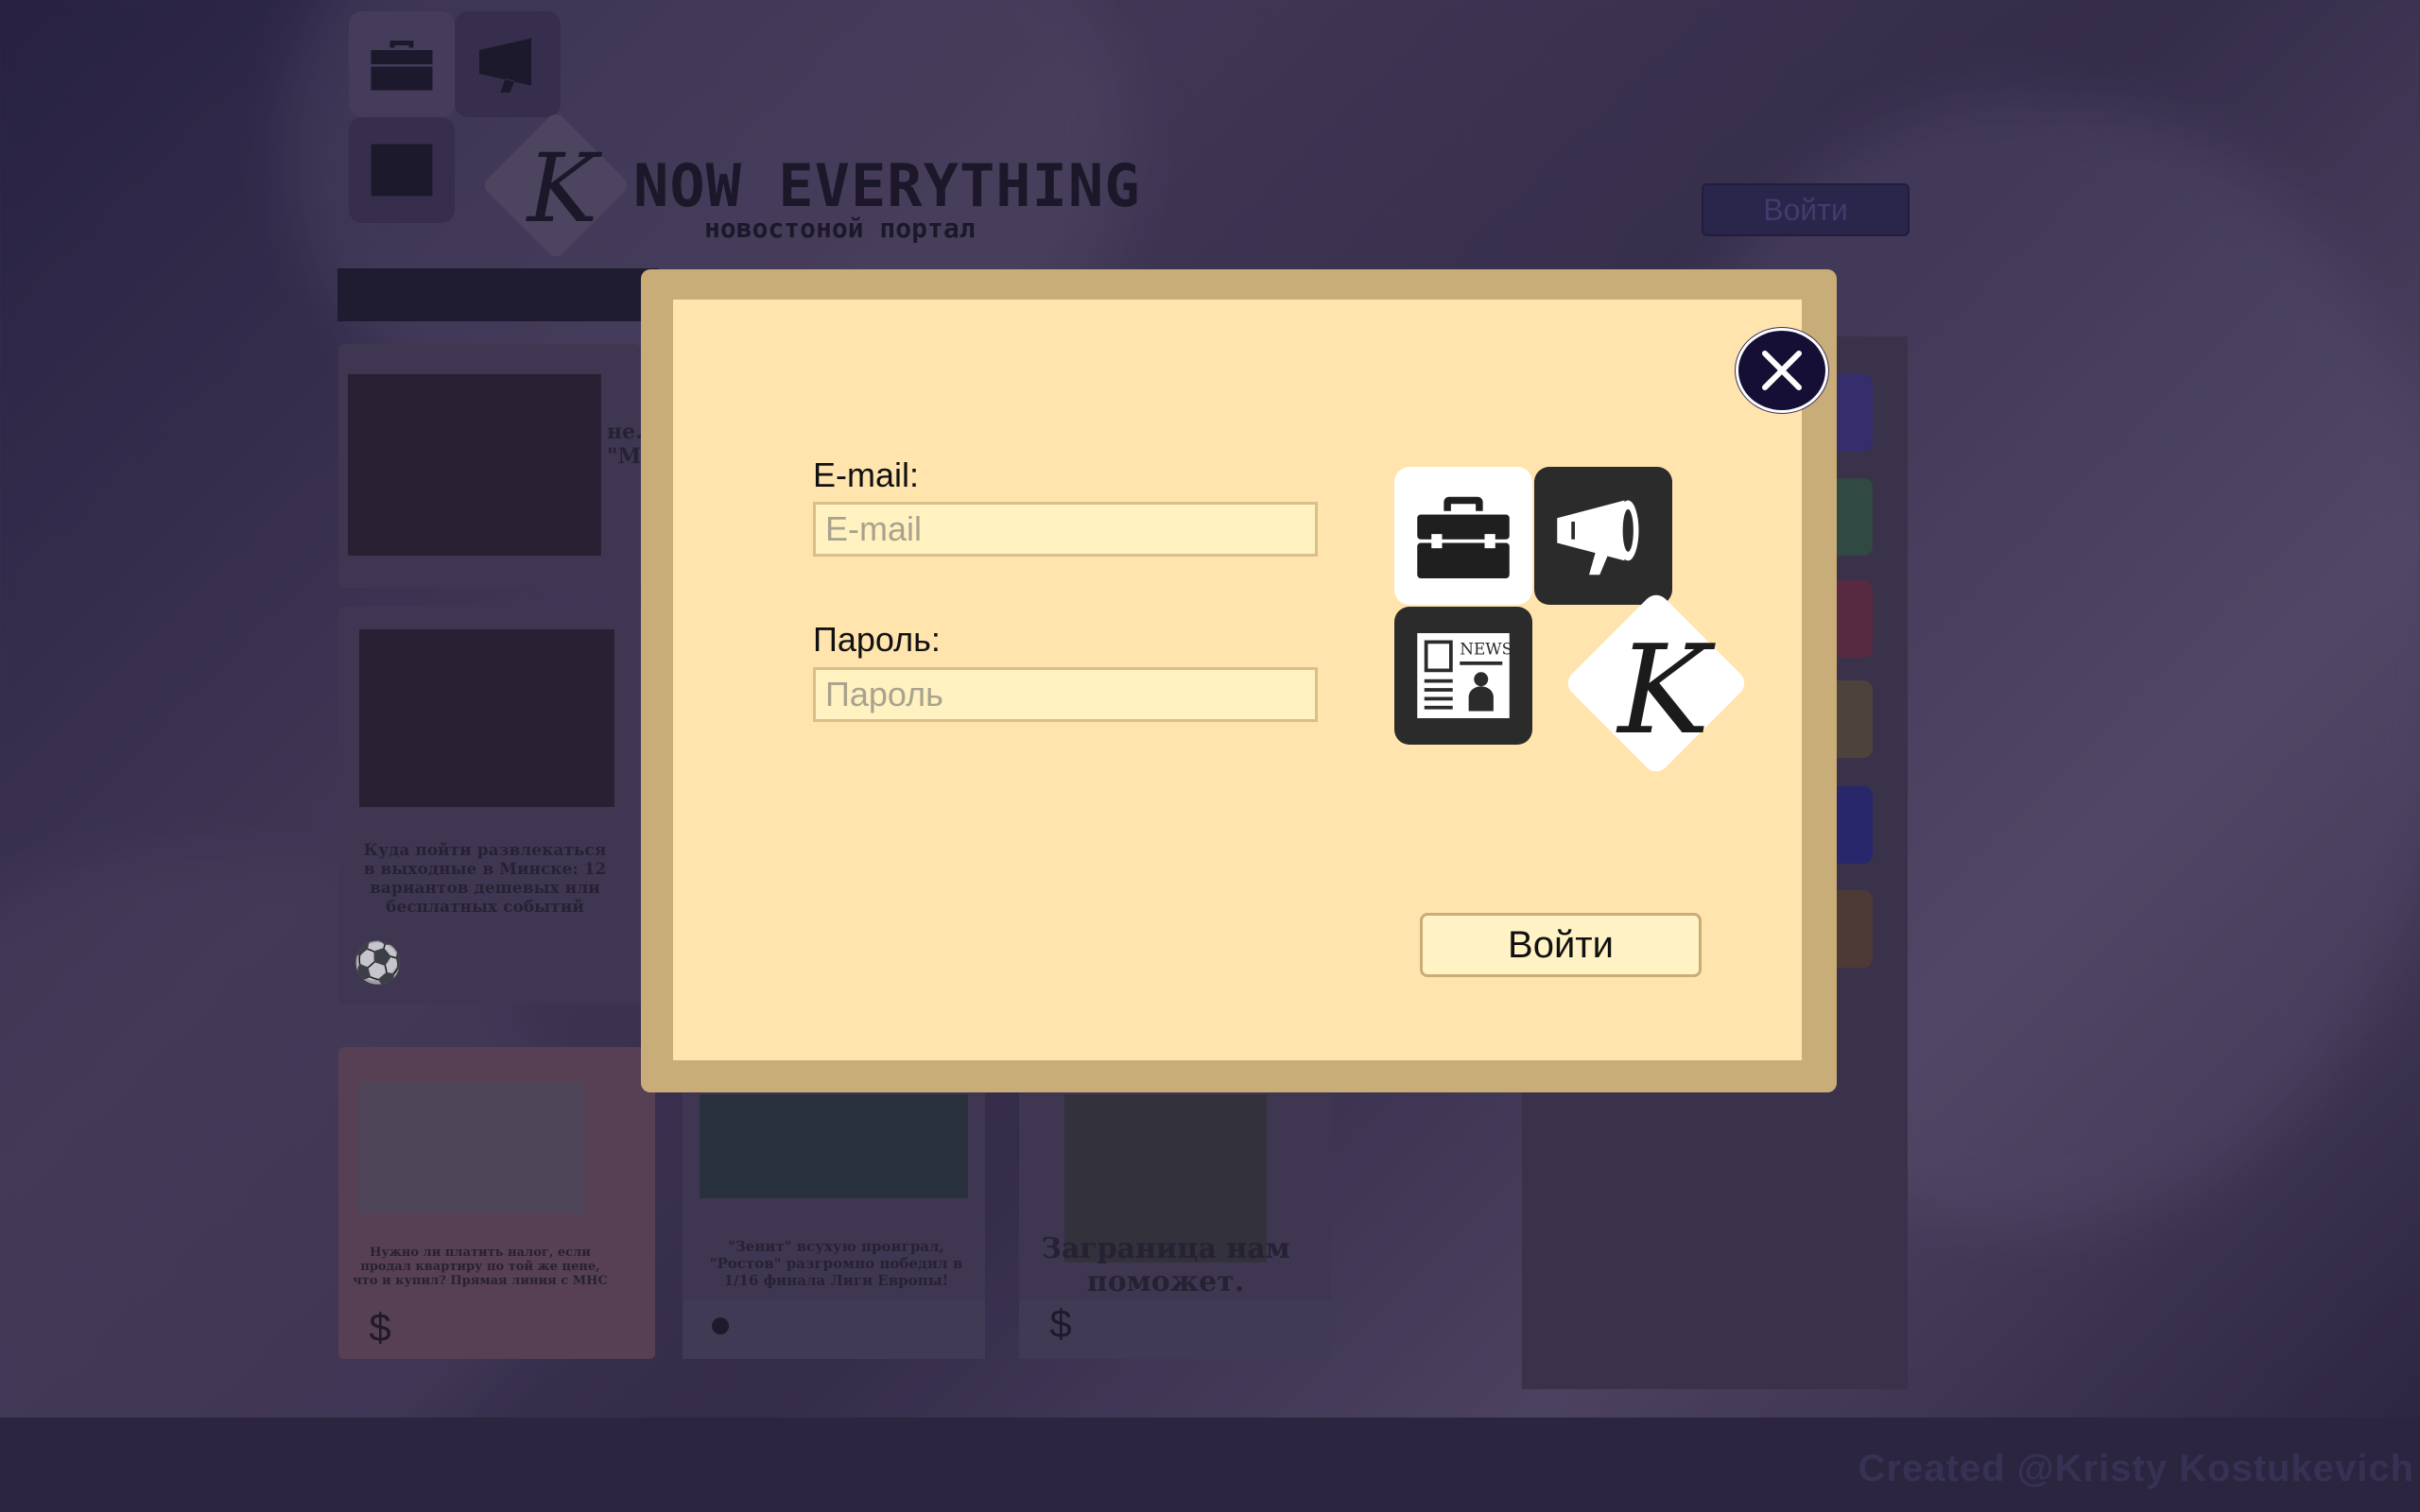  What do you see at coordinates (866, 474) in the screenshot?
I see `email-label: E-mail:` at bounding box center [866, 474].